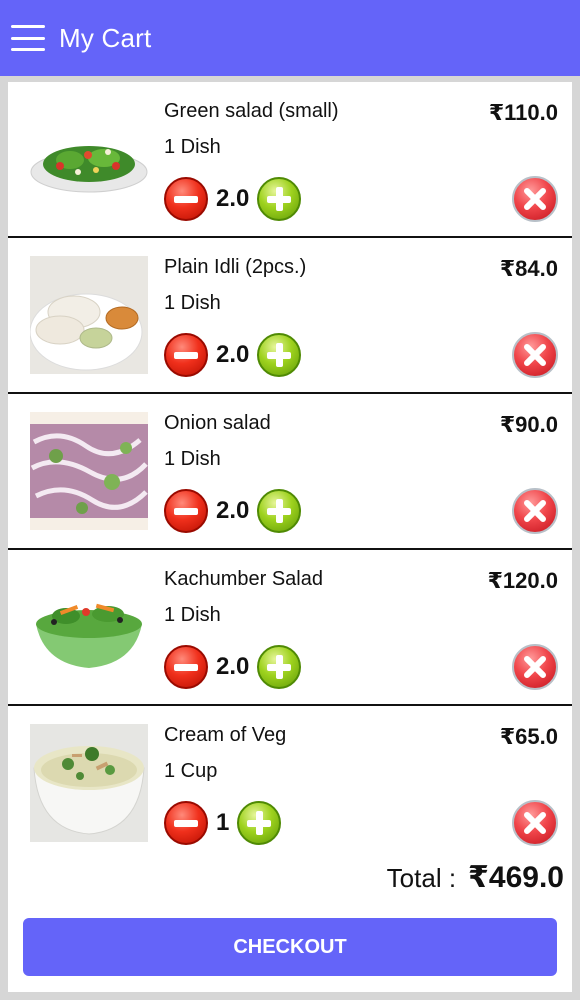 This screenshot has width=580, height=1000. What do you see at coordinates (89, 783) in the screenshot?
I see `veg-soup-image` at bounding box center [89, 783].